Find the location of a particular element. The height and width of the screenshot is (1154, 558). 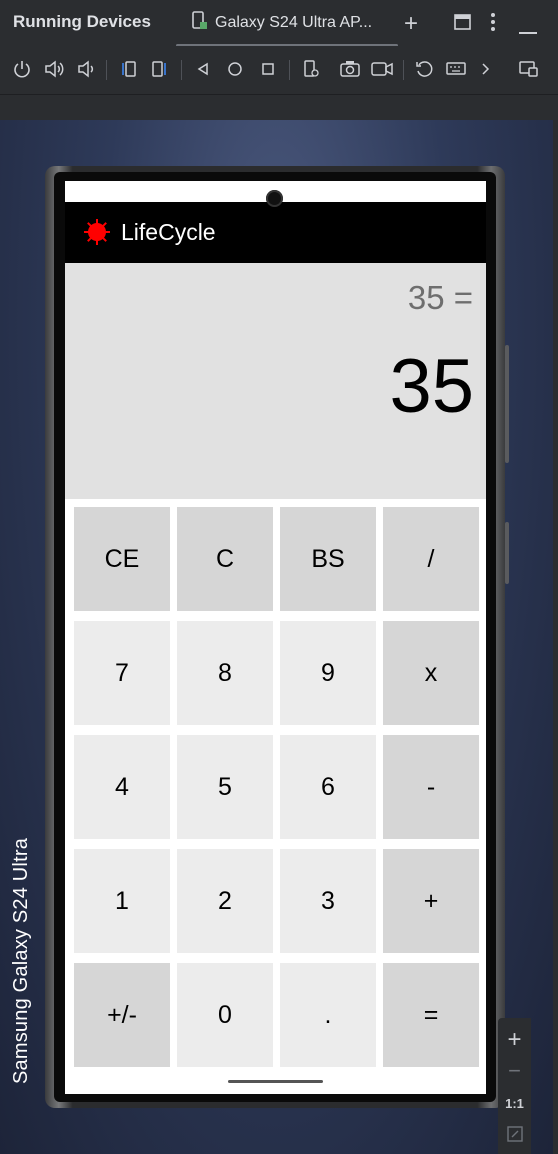

fit-screen-icon is located at coordinates (514, 1136).